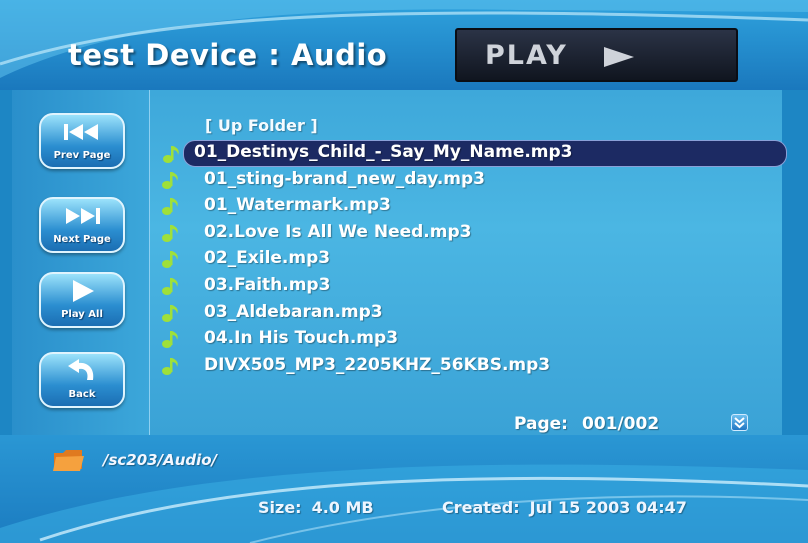 Image resolution: width=808 pixels, height=543 pixels. I want to click on scroll-down-button, so click(739, 422).